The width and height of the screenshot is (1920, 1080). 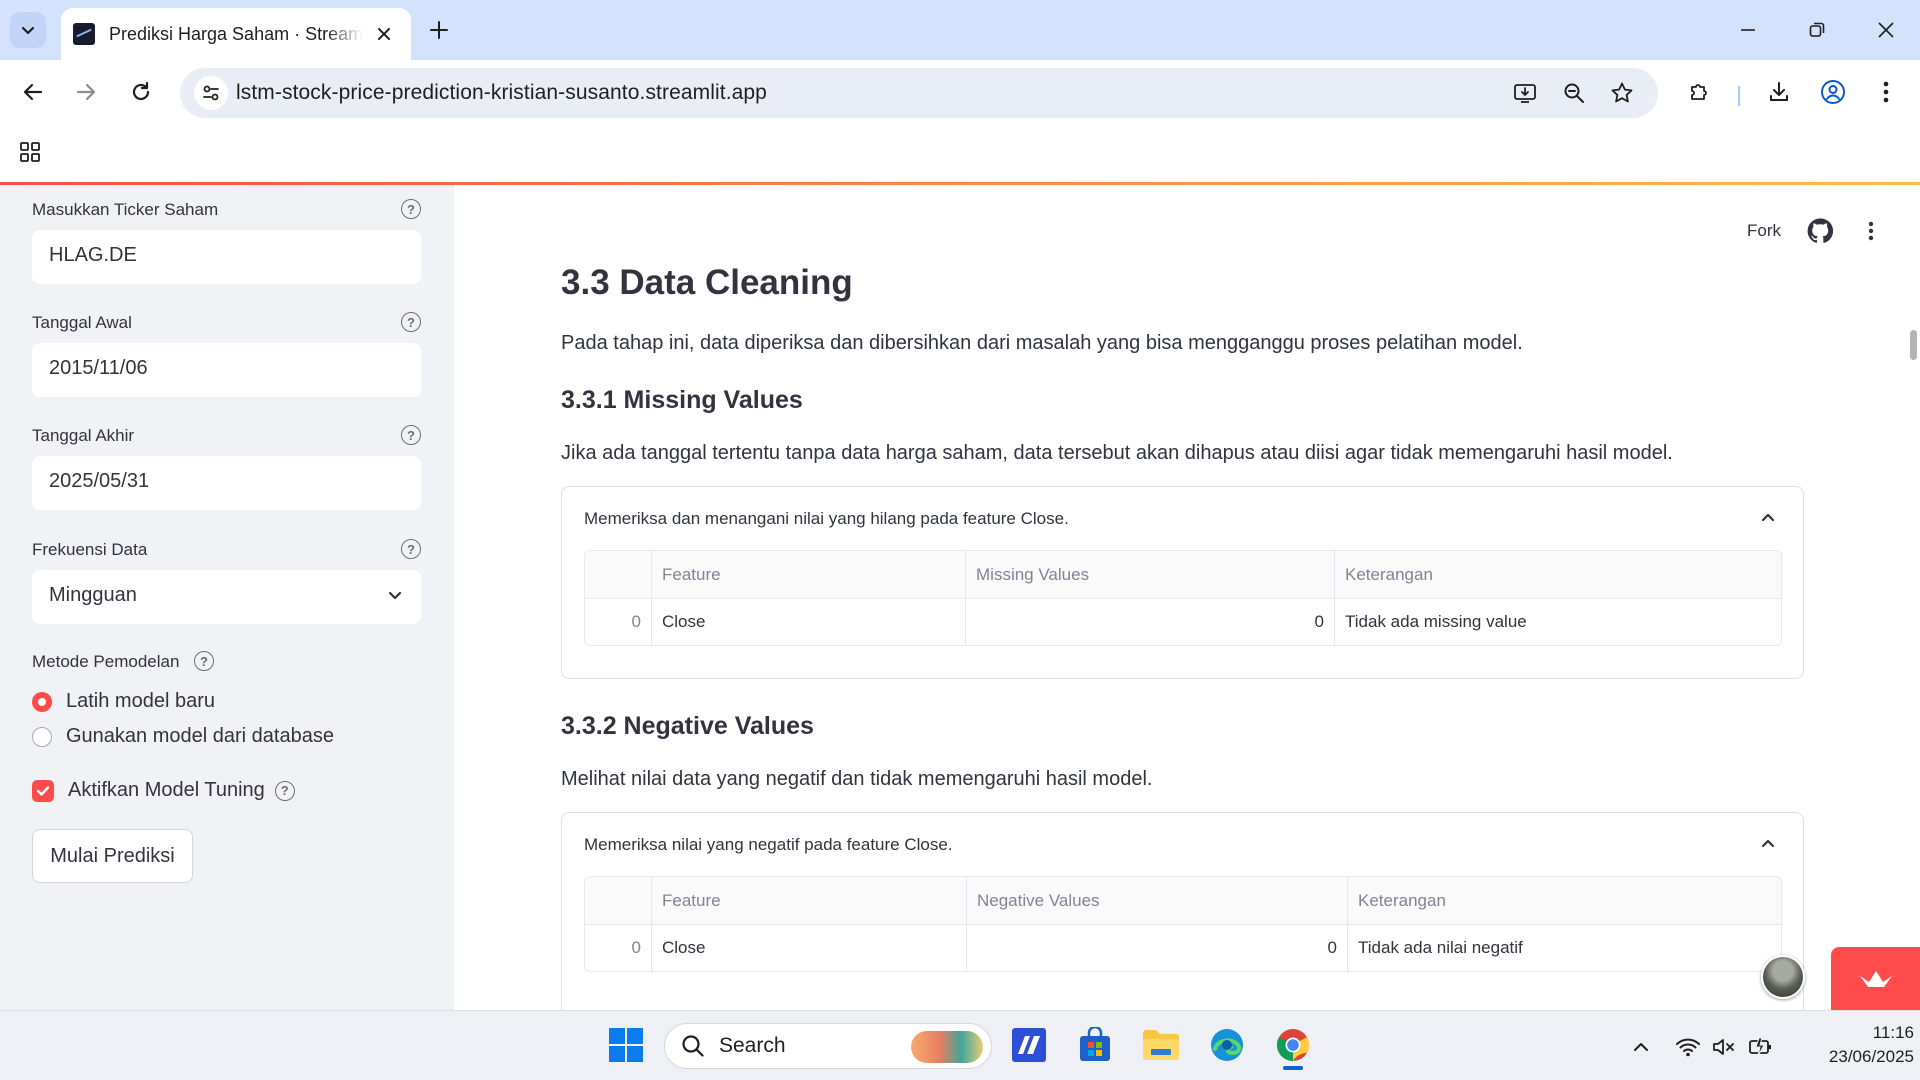 I want to click on back-button, so click(x=33, y=92).